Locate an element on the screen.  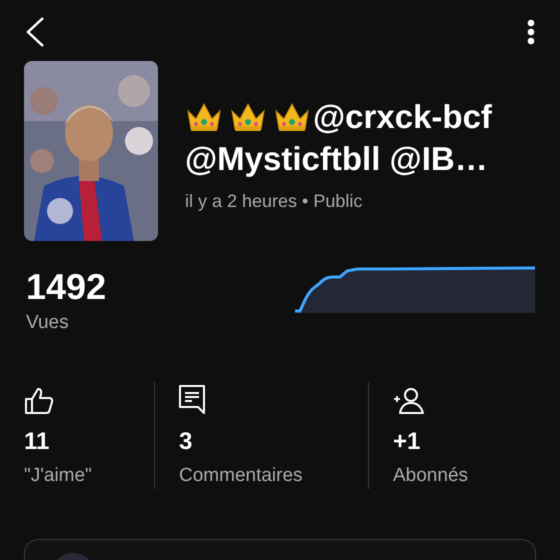
comment-icon is located at coordinates (192, 399).